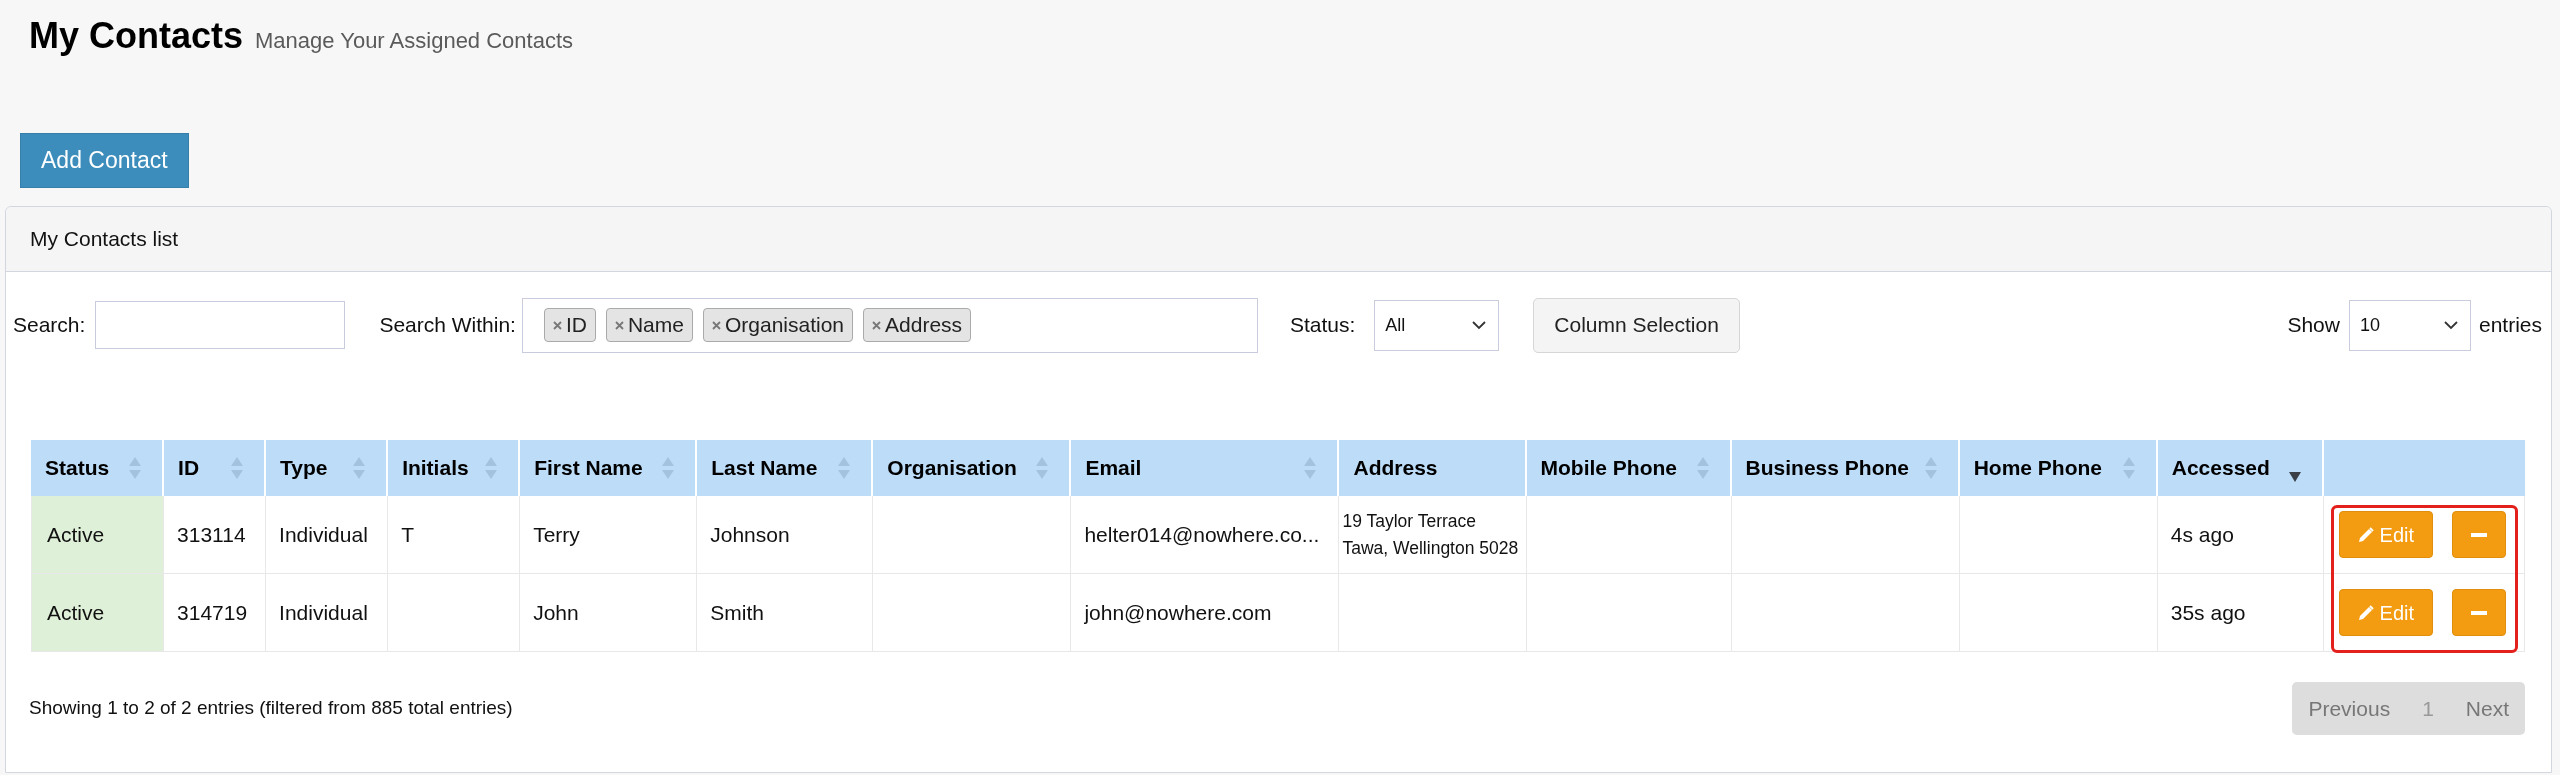 This screenshot has height=775, width=2560. What do you see at coordinates (785, 613) in the screenshot?
I see `table-cell: Smith` at bounding box center [785, 613].